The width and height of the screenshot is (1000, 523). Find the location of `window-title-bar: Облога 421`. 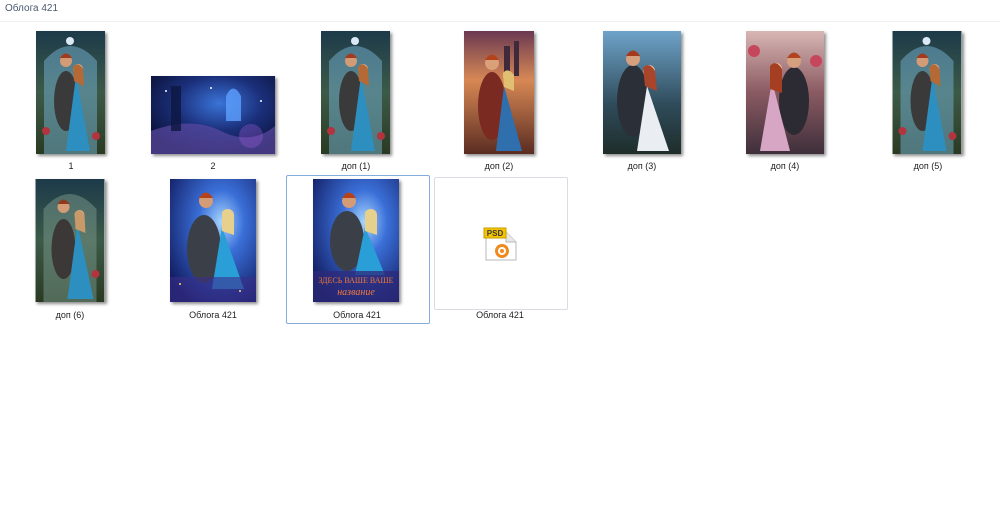

window-title-bar: Облога 421 is located at coordinates (500, 11).